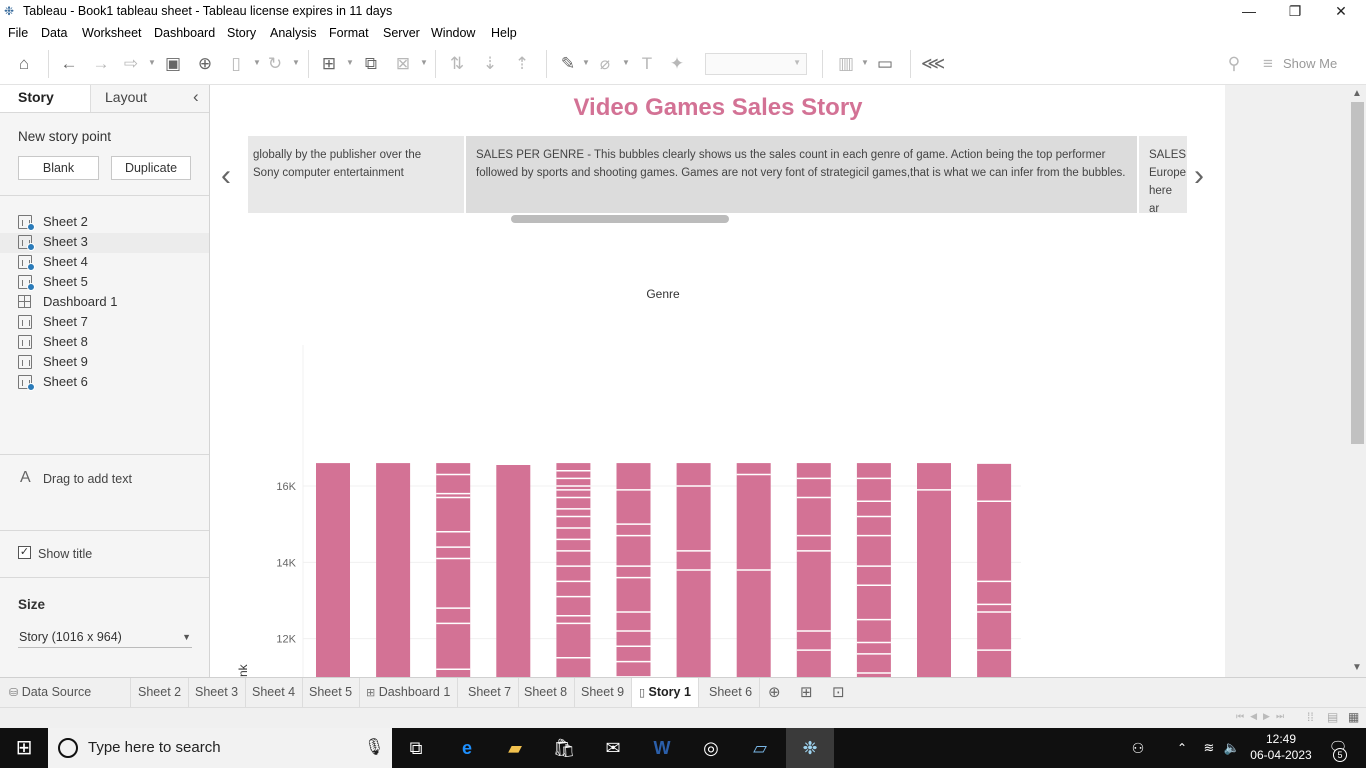  Describe the element at coordinates (647, 64) in the screenshot. I see `label-icon: T` at that location.